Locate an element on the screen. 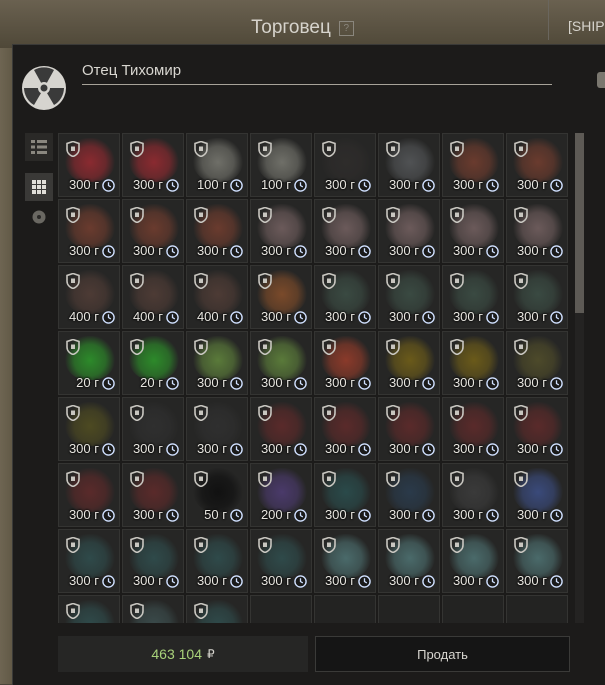  sell-button: Продать is located at coordinates (442, 654).